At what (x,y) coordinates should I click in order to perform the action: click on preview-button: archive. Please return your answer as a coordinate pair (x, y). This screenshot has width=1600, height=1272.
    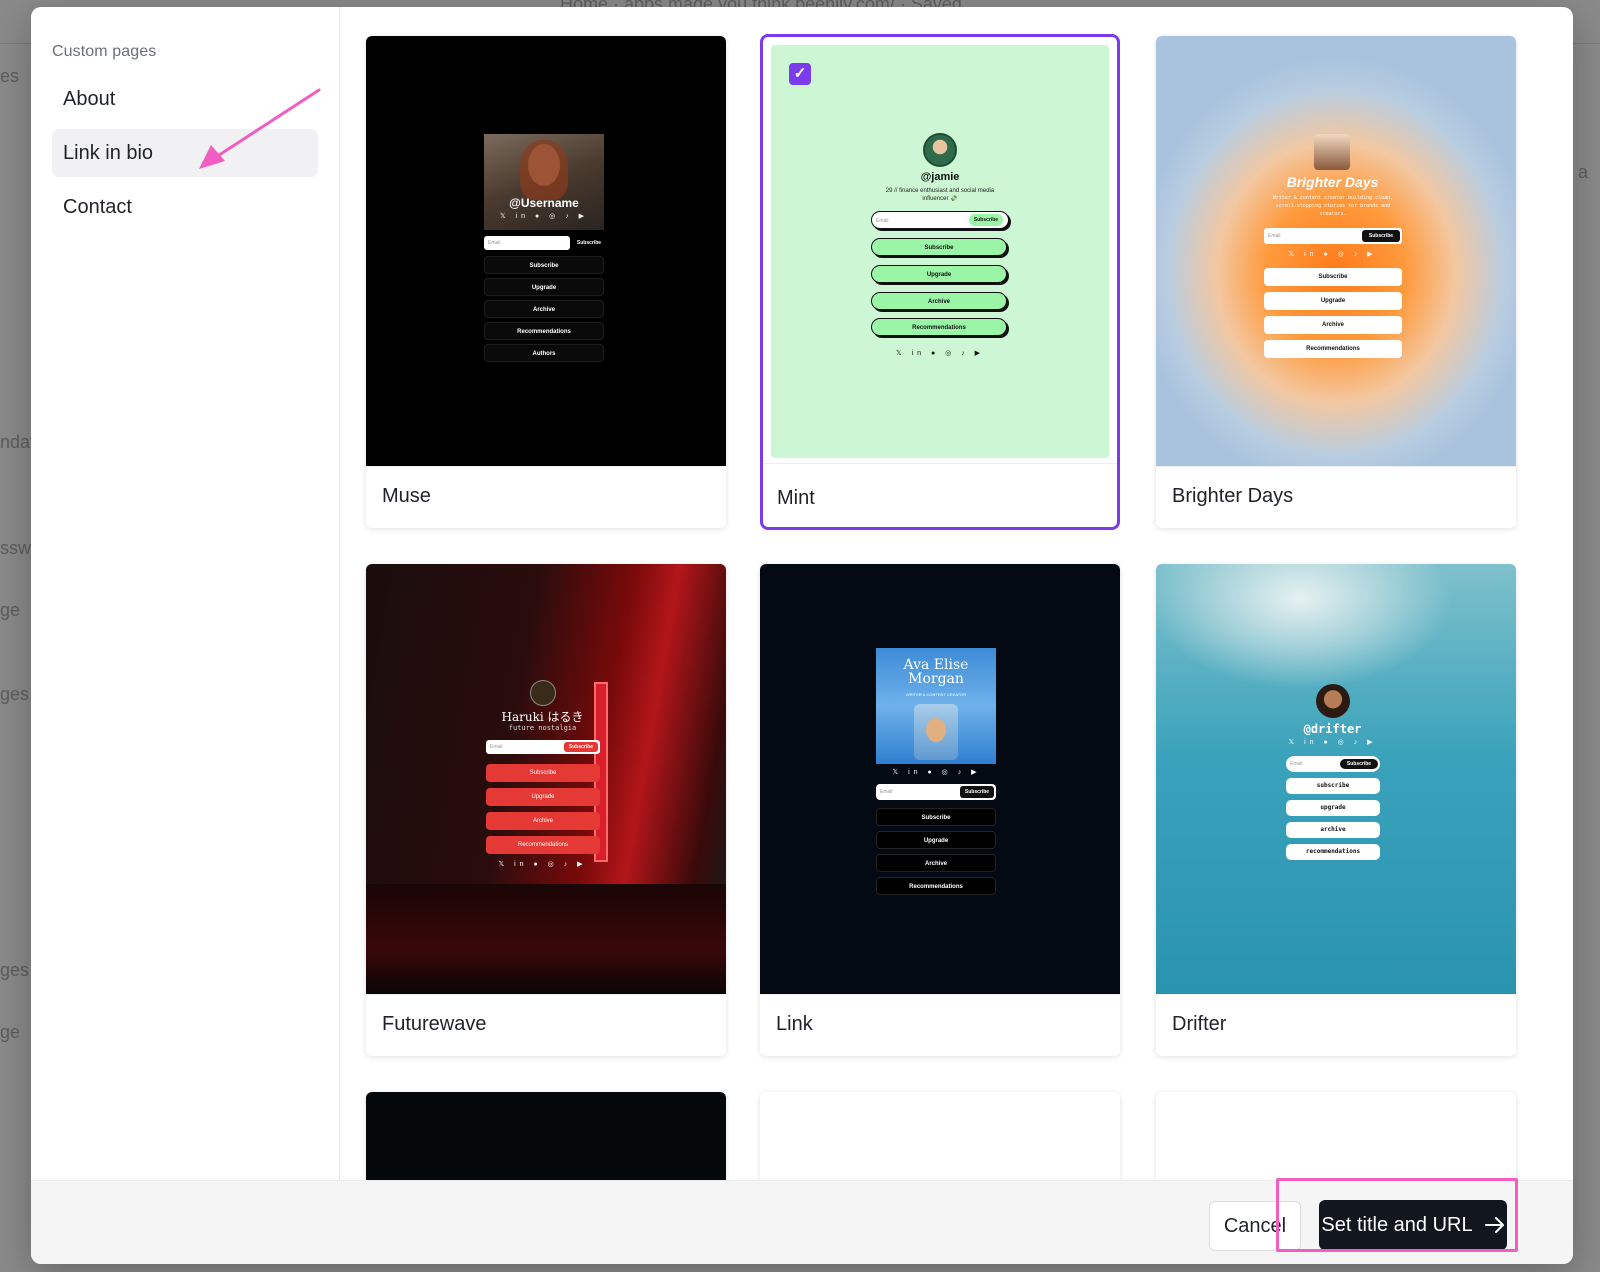
    Looking at the image, I should click on (1333, 830).